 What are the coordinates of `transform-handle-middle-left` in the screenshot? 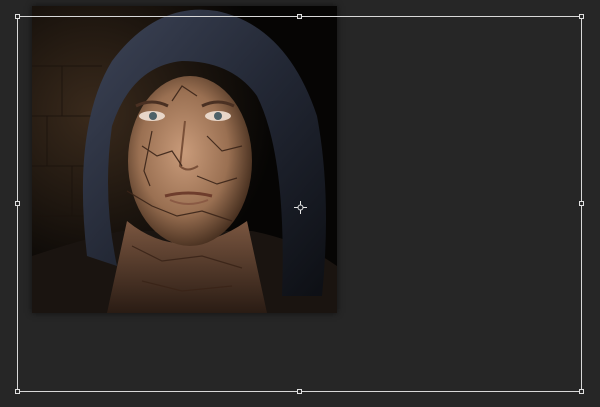 It's located at (17, 203).